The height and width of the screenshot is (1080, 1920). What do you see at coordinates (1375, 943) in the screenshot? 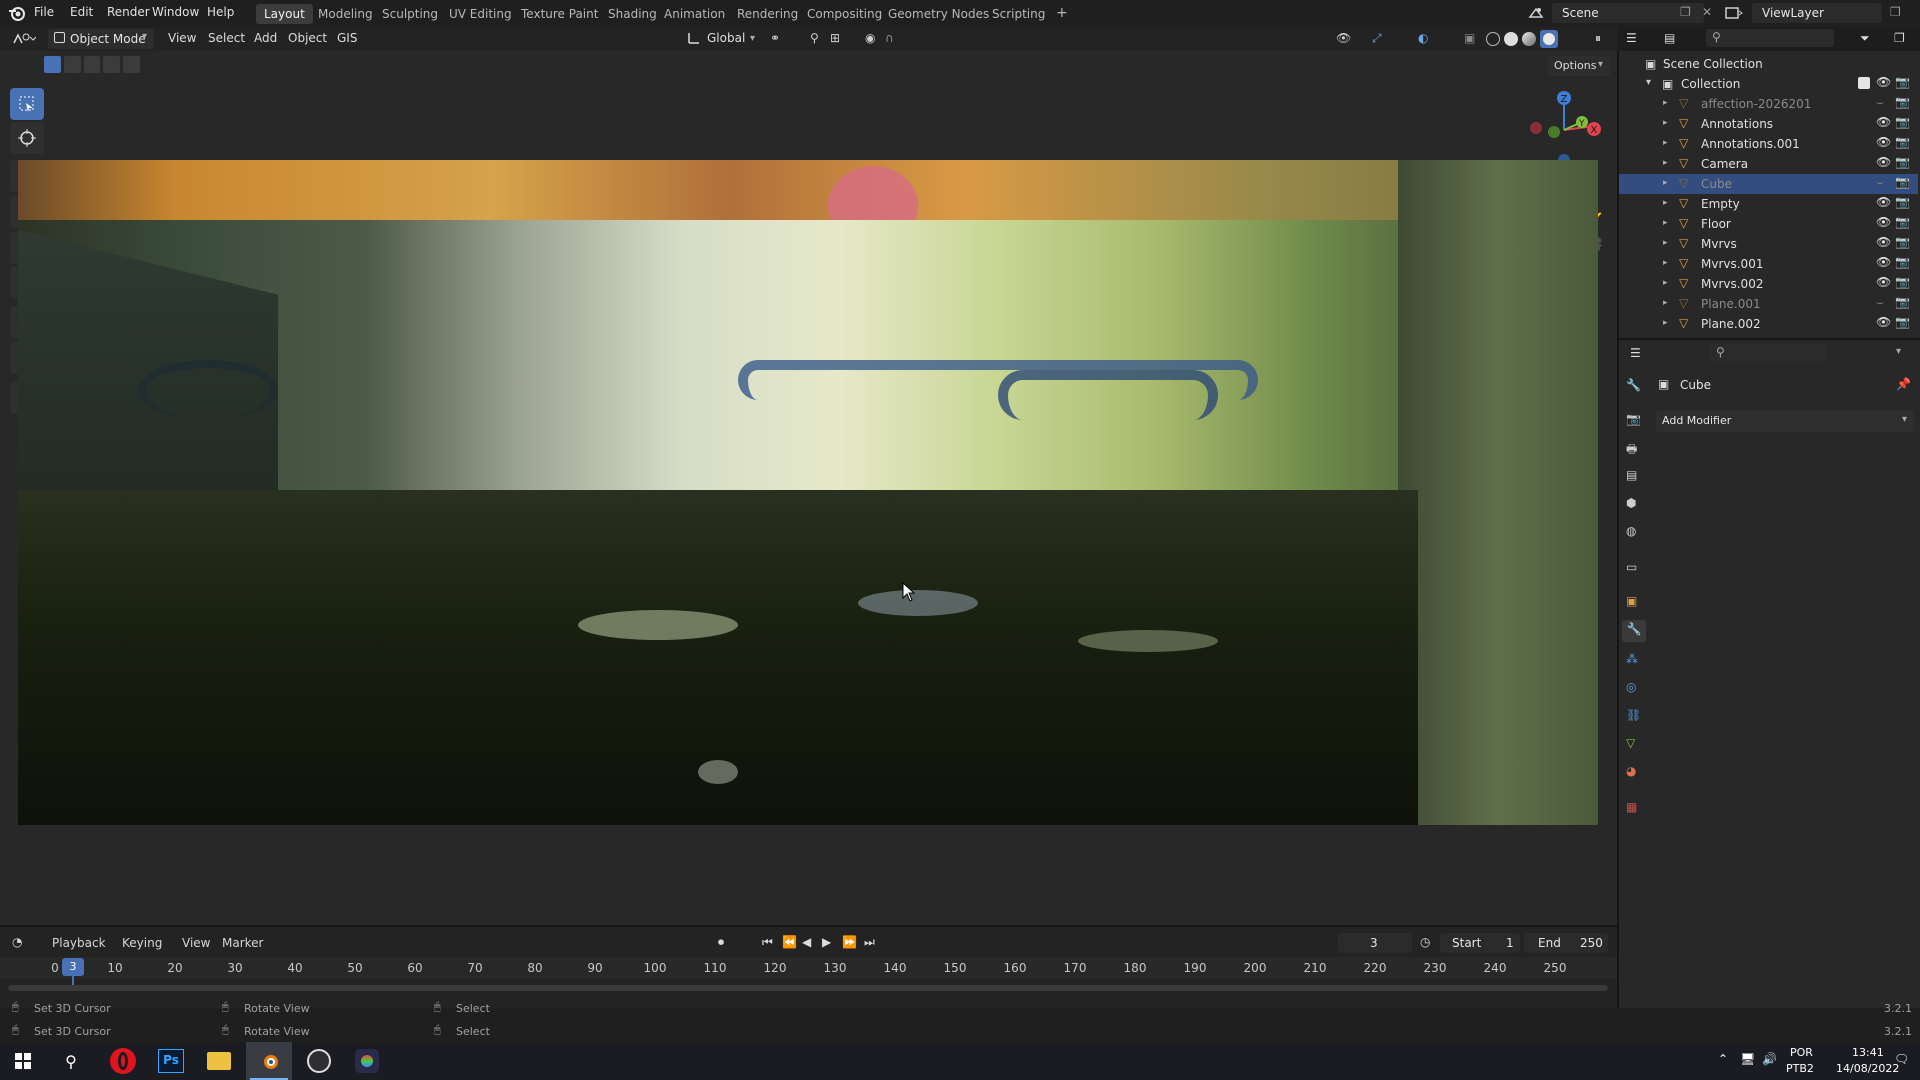
I see `current-frame-field: 3` at bounding box center [1375, 943].